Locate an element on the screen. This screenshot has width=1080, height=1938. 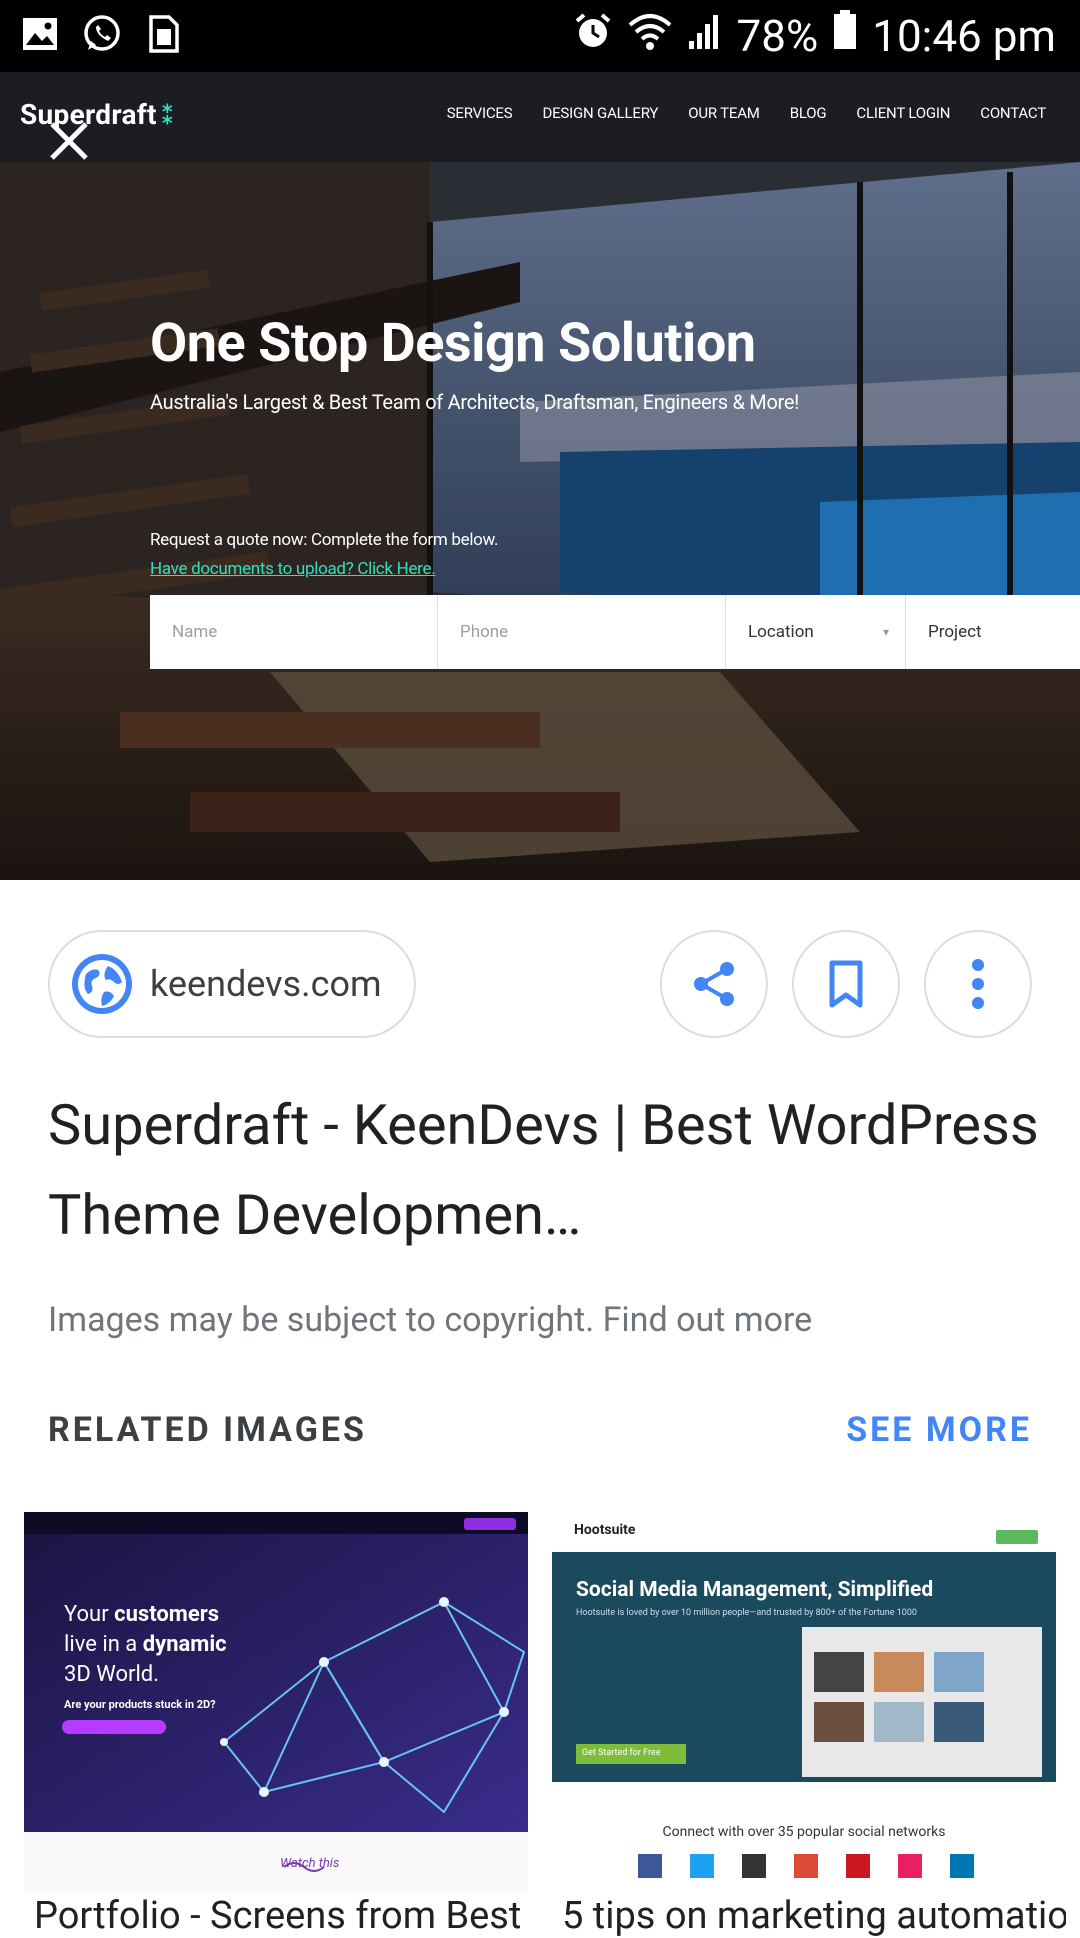
status-bar: 78% 10:46 pm is located at coordinates (540, 36).